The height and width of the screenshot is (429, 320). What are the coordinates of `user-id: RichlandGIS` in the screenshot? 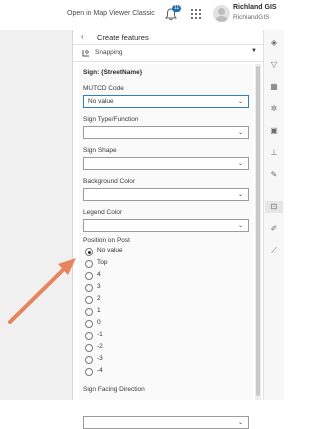 It's located at (251, 17).